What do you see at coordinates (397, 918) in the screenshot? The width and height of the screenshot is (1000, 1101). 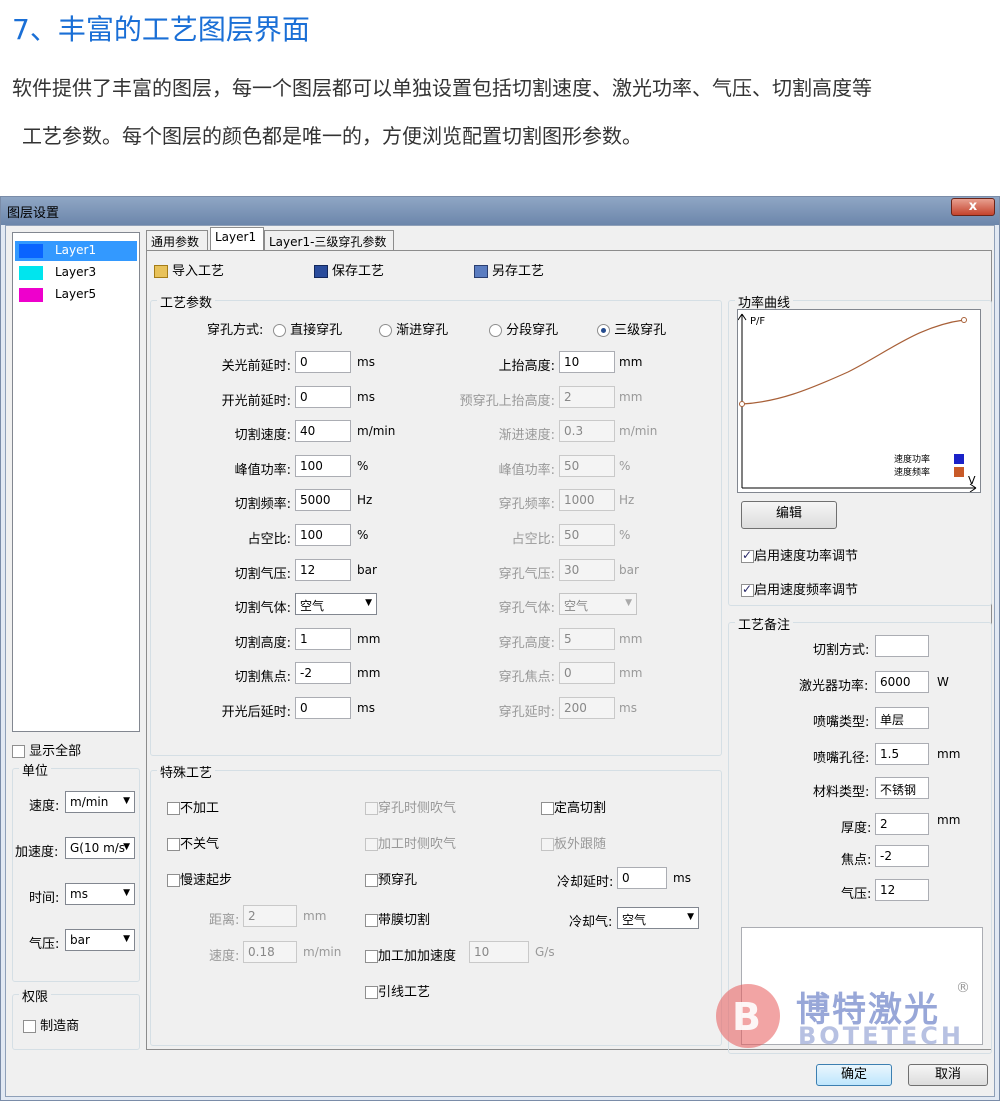 I see `film-cut-checkbox: 带膜切割` at bounding box center [397, 918].